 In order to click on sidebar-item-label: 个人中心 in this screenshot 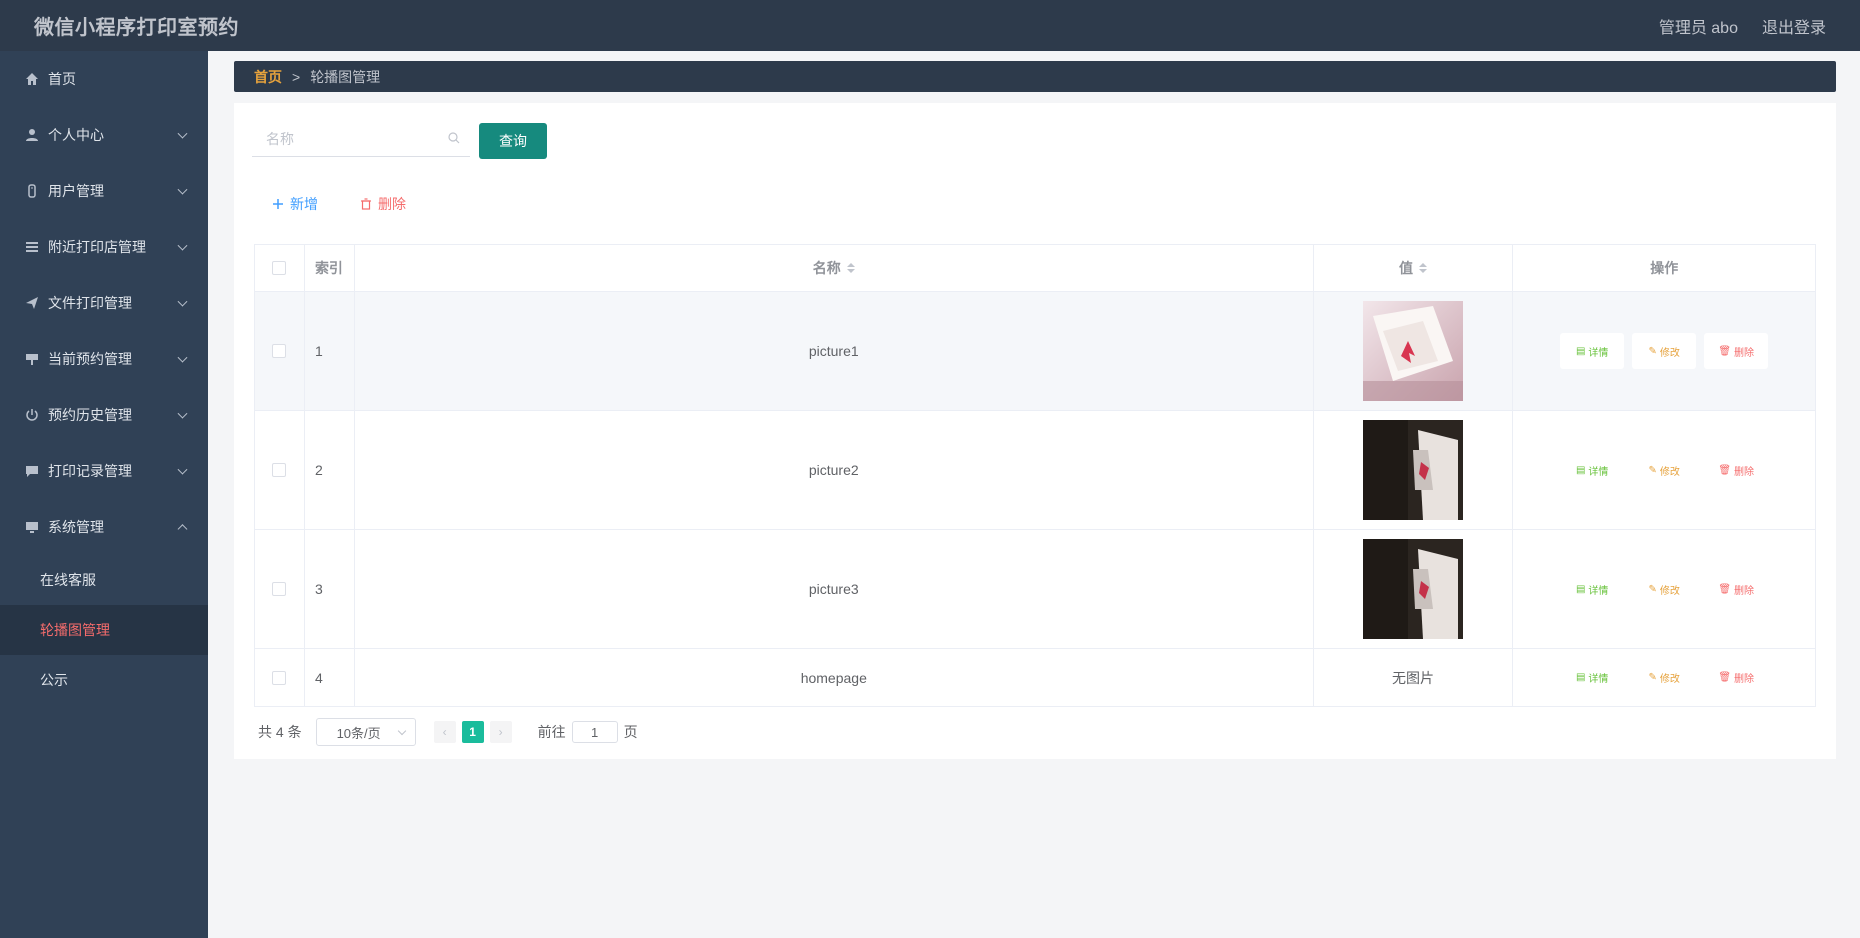, I will do `click(76, 135)`.